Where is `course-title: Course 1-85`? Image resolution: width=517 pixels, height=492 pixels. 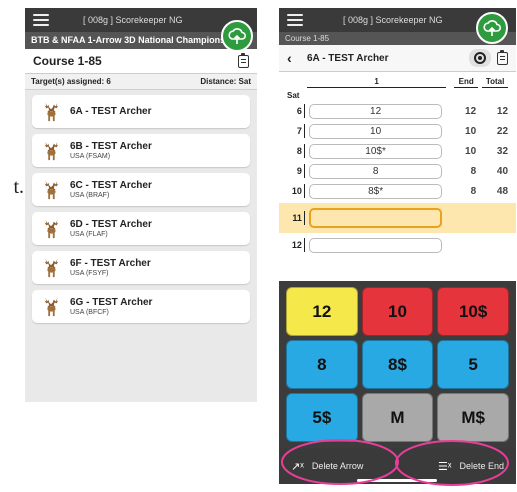 course-title: Course 1-85 is located at coordinates (67, 61).